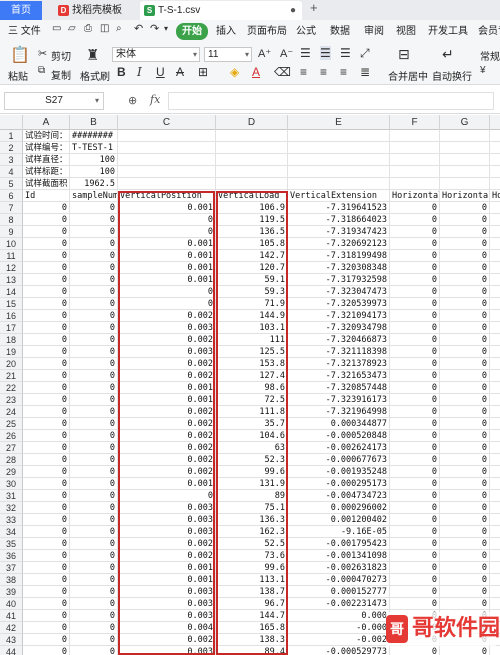 The width and height of the screenshot is (500, 655). What do you see at coordinates (11, 208) in the screenshot?
I see `row-header: 7` at bounding box center [11, 208].